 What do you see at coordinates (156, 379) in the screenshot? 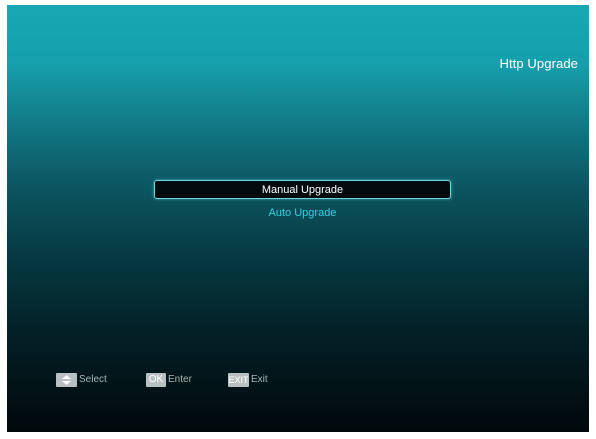
I see `ok-key-icon: OK` at bounding box center [156, 379].